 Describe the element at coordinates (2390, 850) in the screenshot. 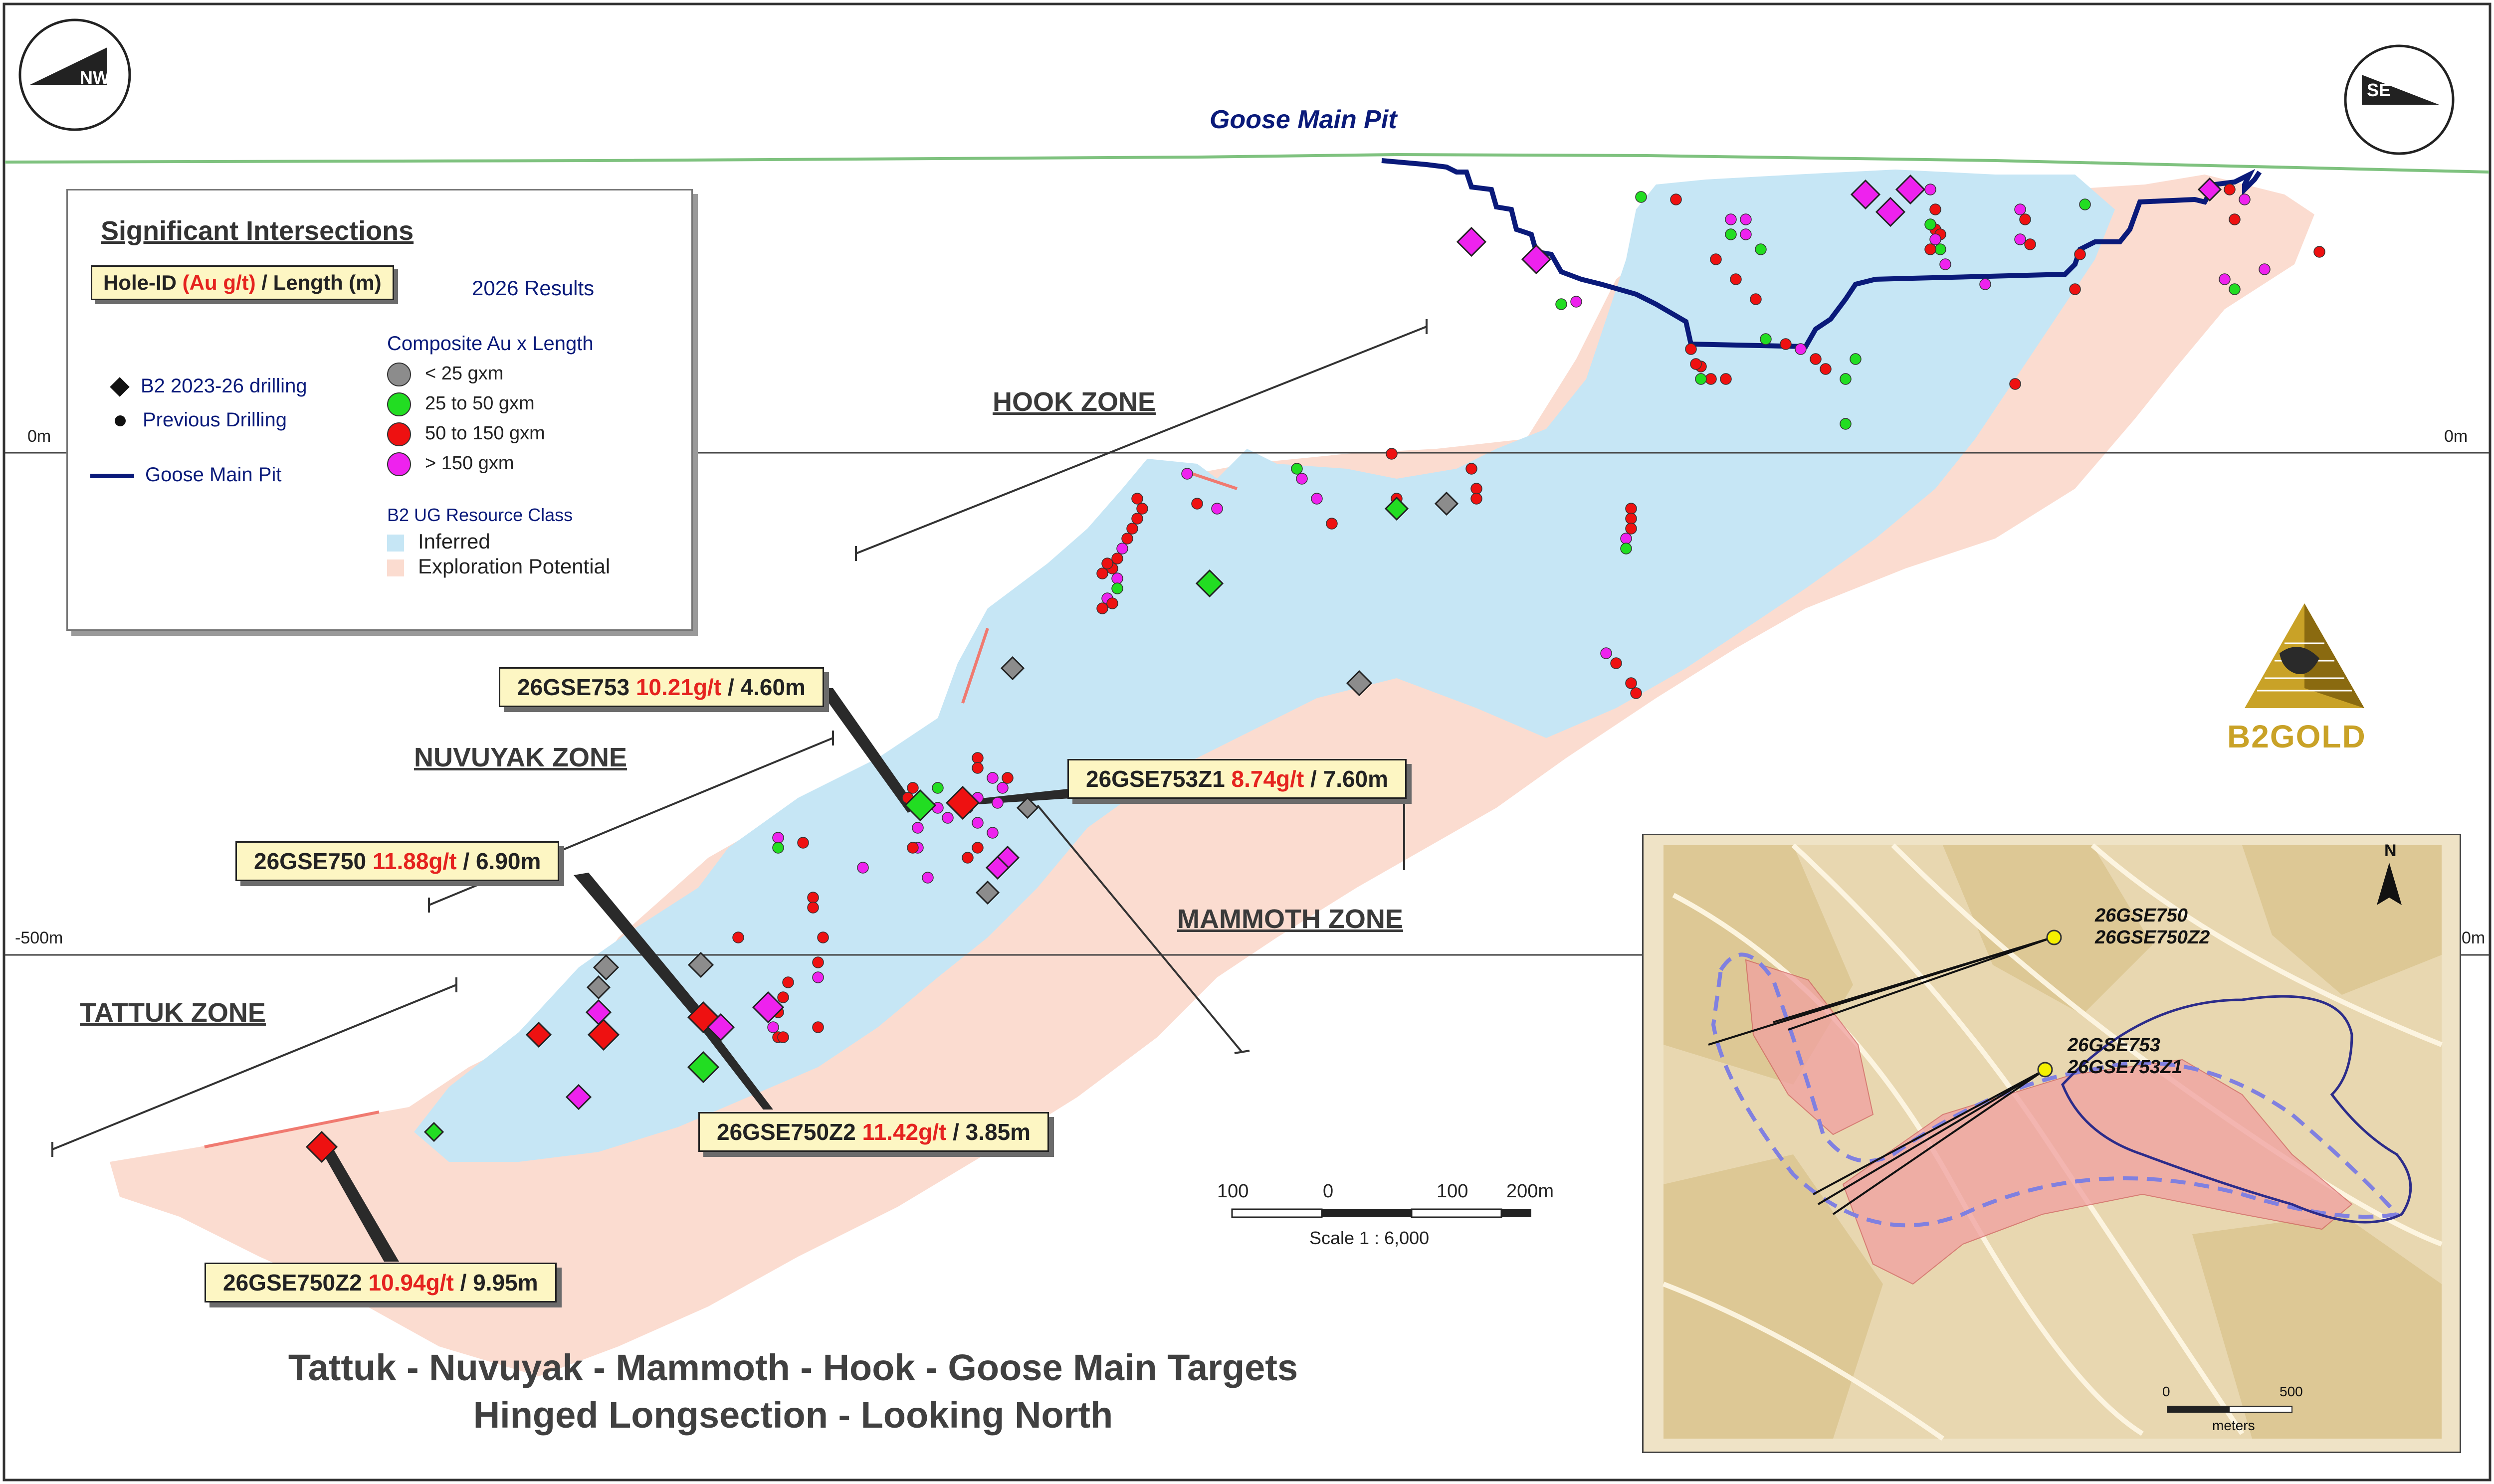

I see `inset-north-label: N` at that location.